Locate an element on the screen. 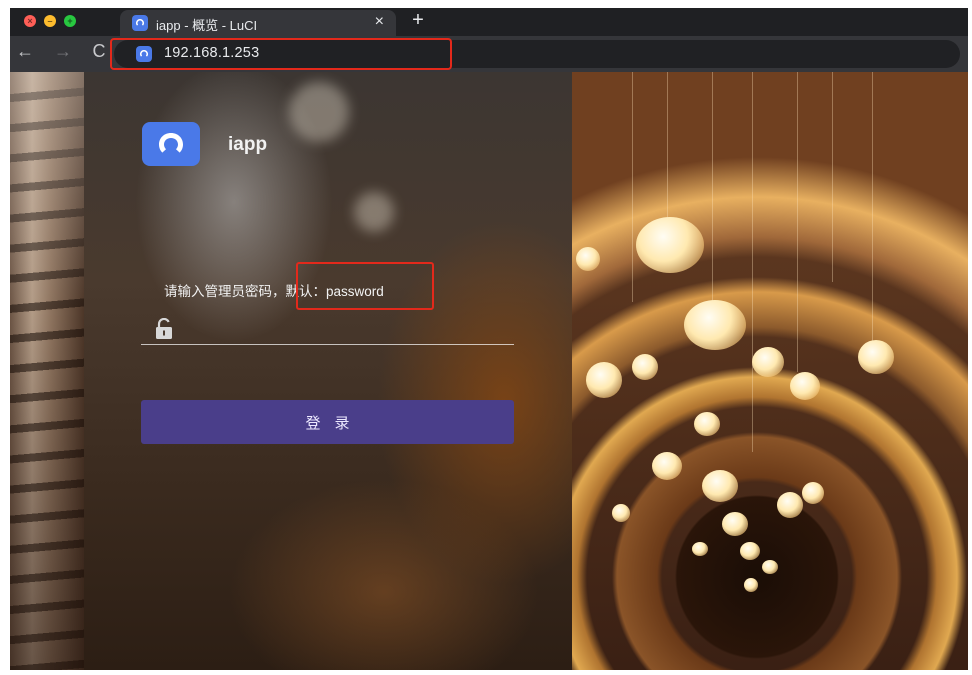 The height and width of the screenshot is (675, 972). login-button: 登录 is located at coordinates (327, 422).